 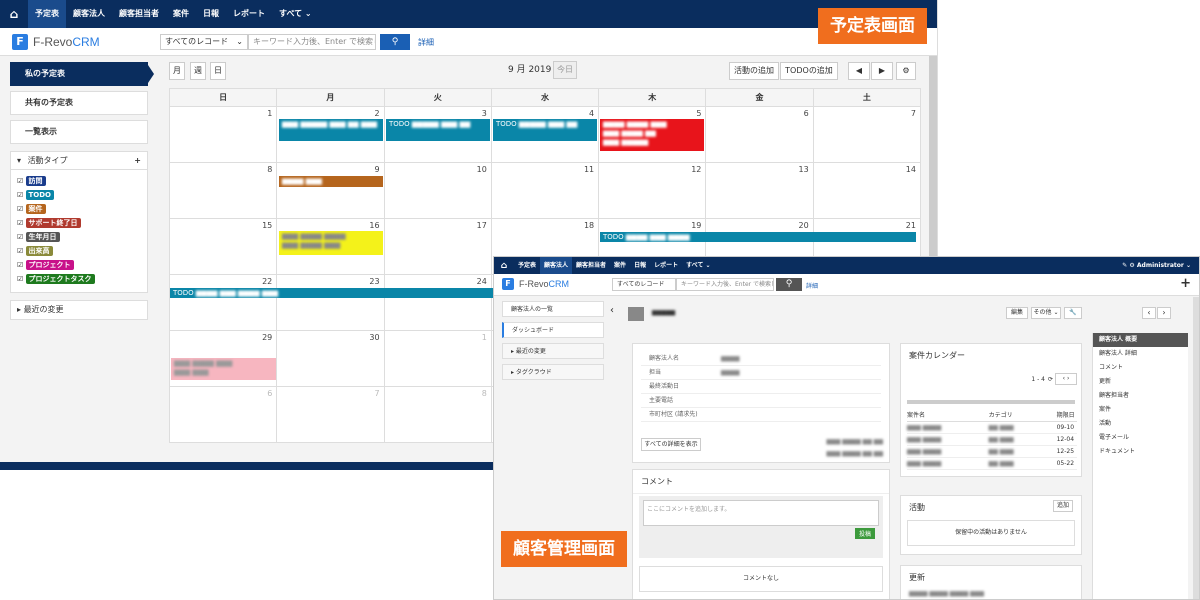 What do you see at coordinates (864, 533) in the screenshot?
I see `post-button: 投稿` at bounding box center [864, 533].